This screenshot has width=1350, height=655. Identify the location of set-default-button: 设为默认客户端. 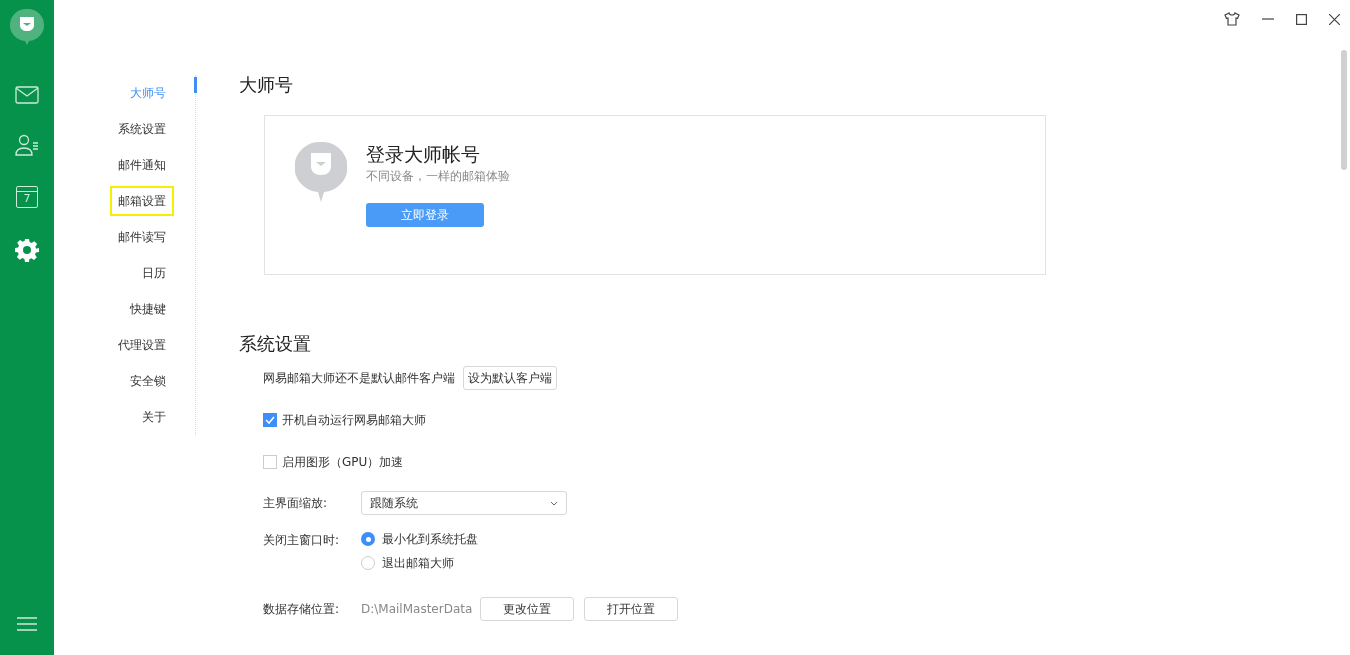
(510, 378).